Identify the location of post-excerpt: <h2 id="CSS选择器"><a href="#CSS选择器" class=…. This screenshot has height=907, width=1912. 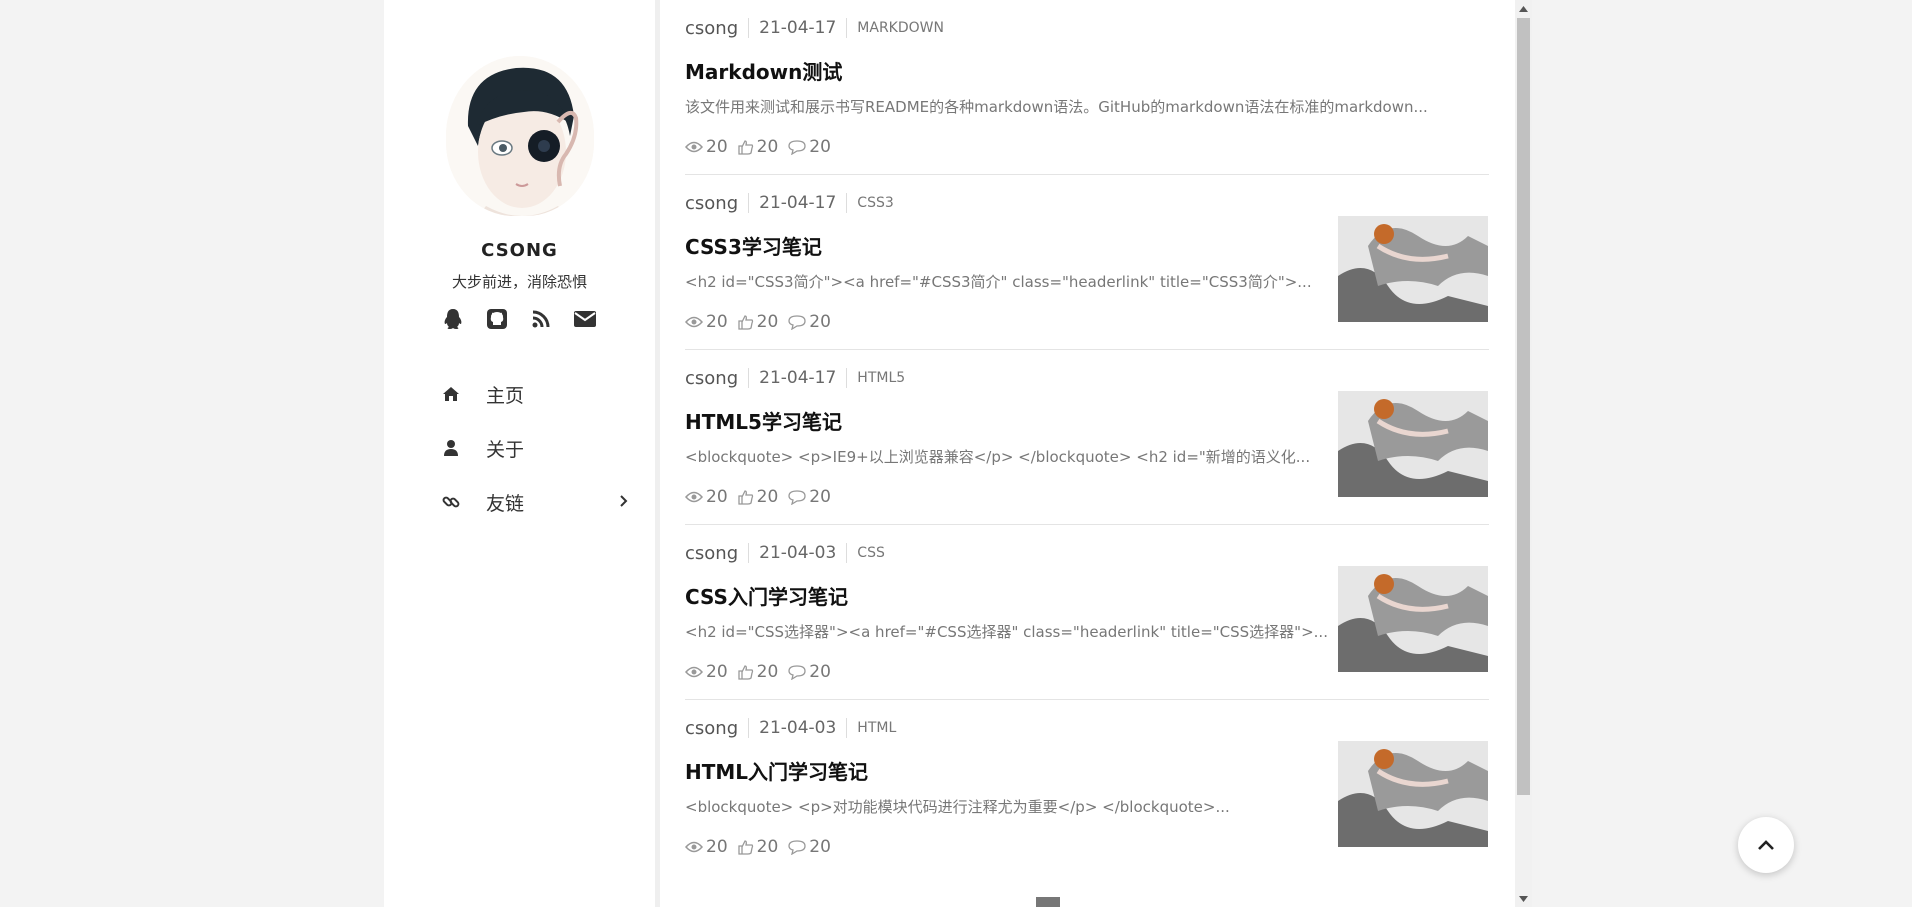
(1006, 632).